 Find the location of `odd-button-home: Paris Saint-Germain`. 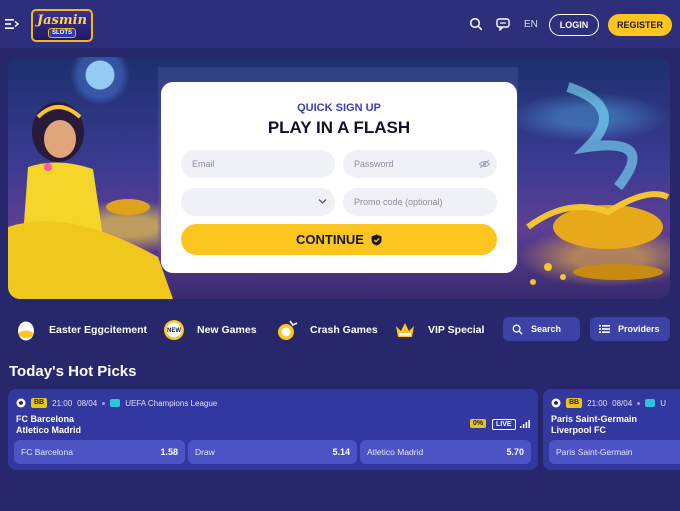

odd-button-home: Paris Saint-Germain is located at coordinates (614, 452).